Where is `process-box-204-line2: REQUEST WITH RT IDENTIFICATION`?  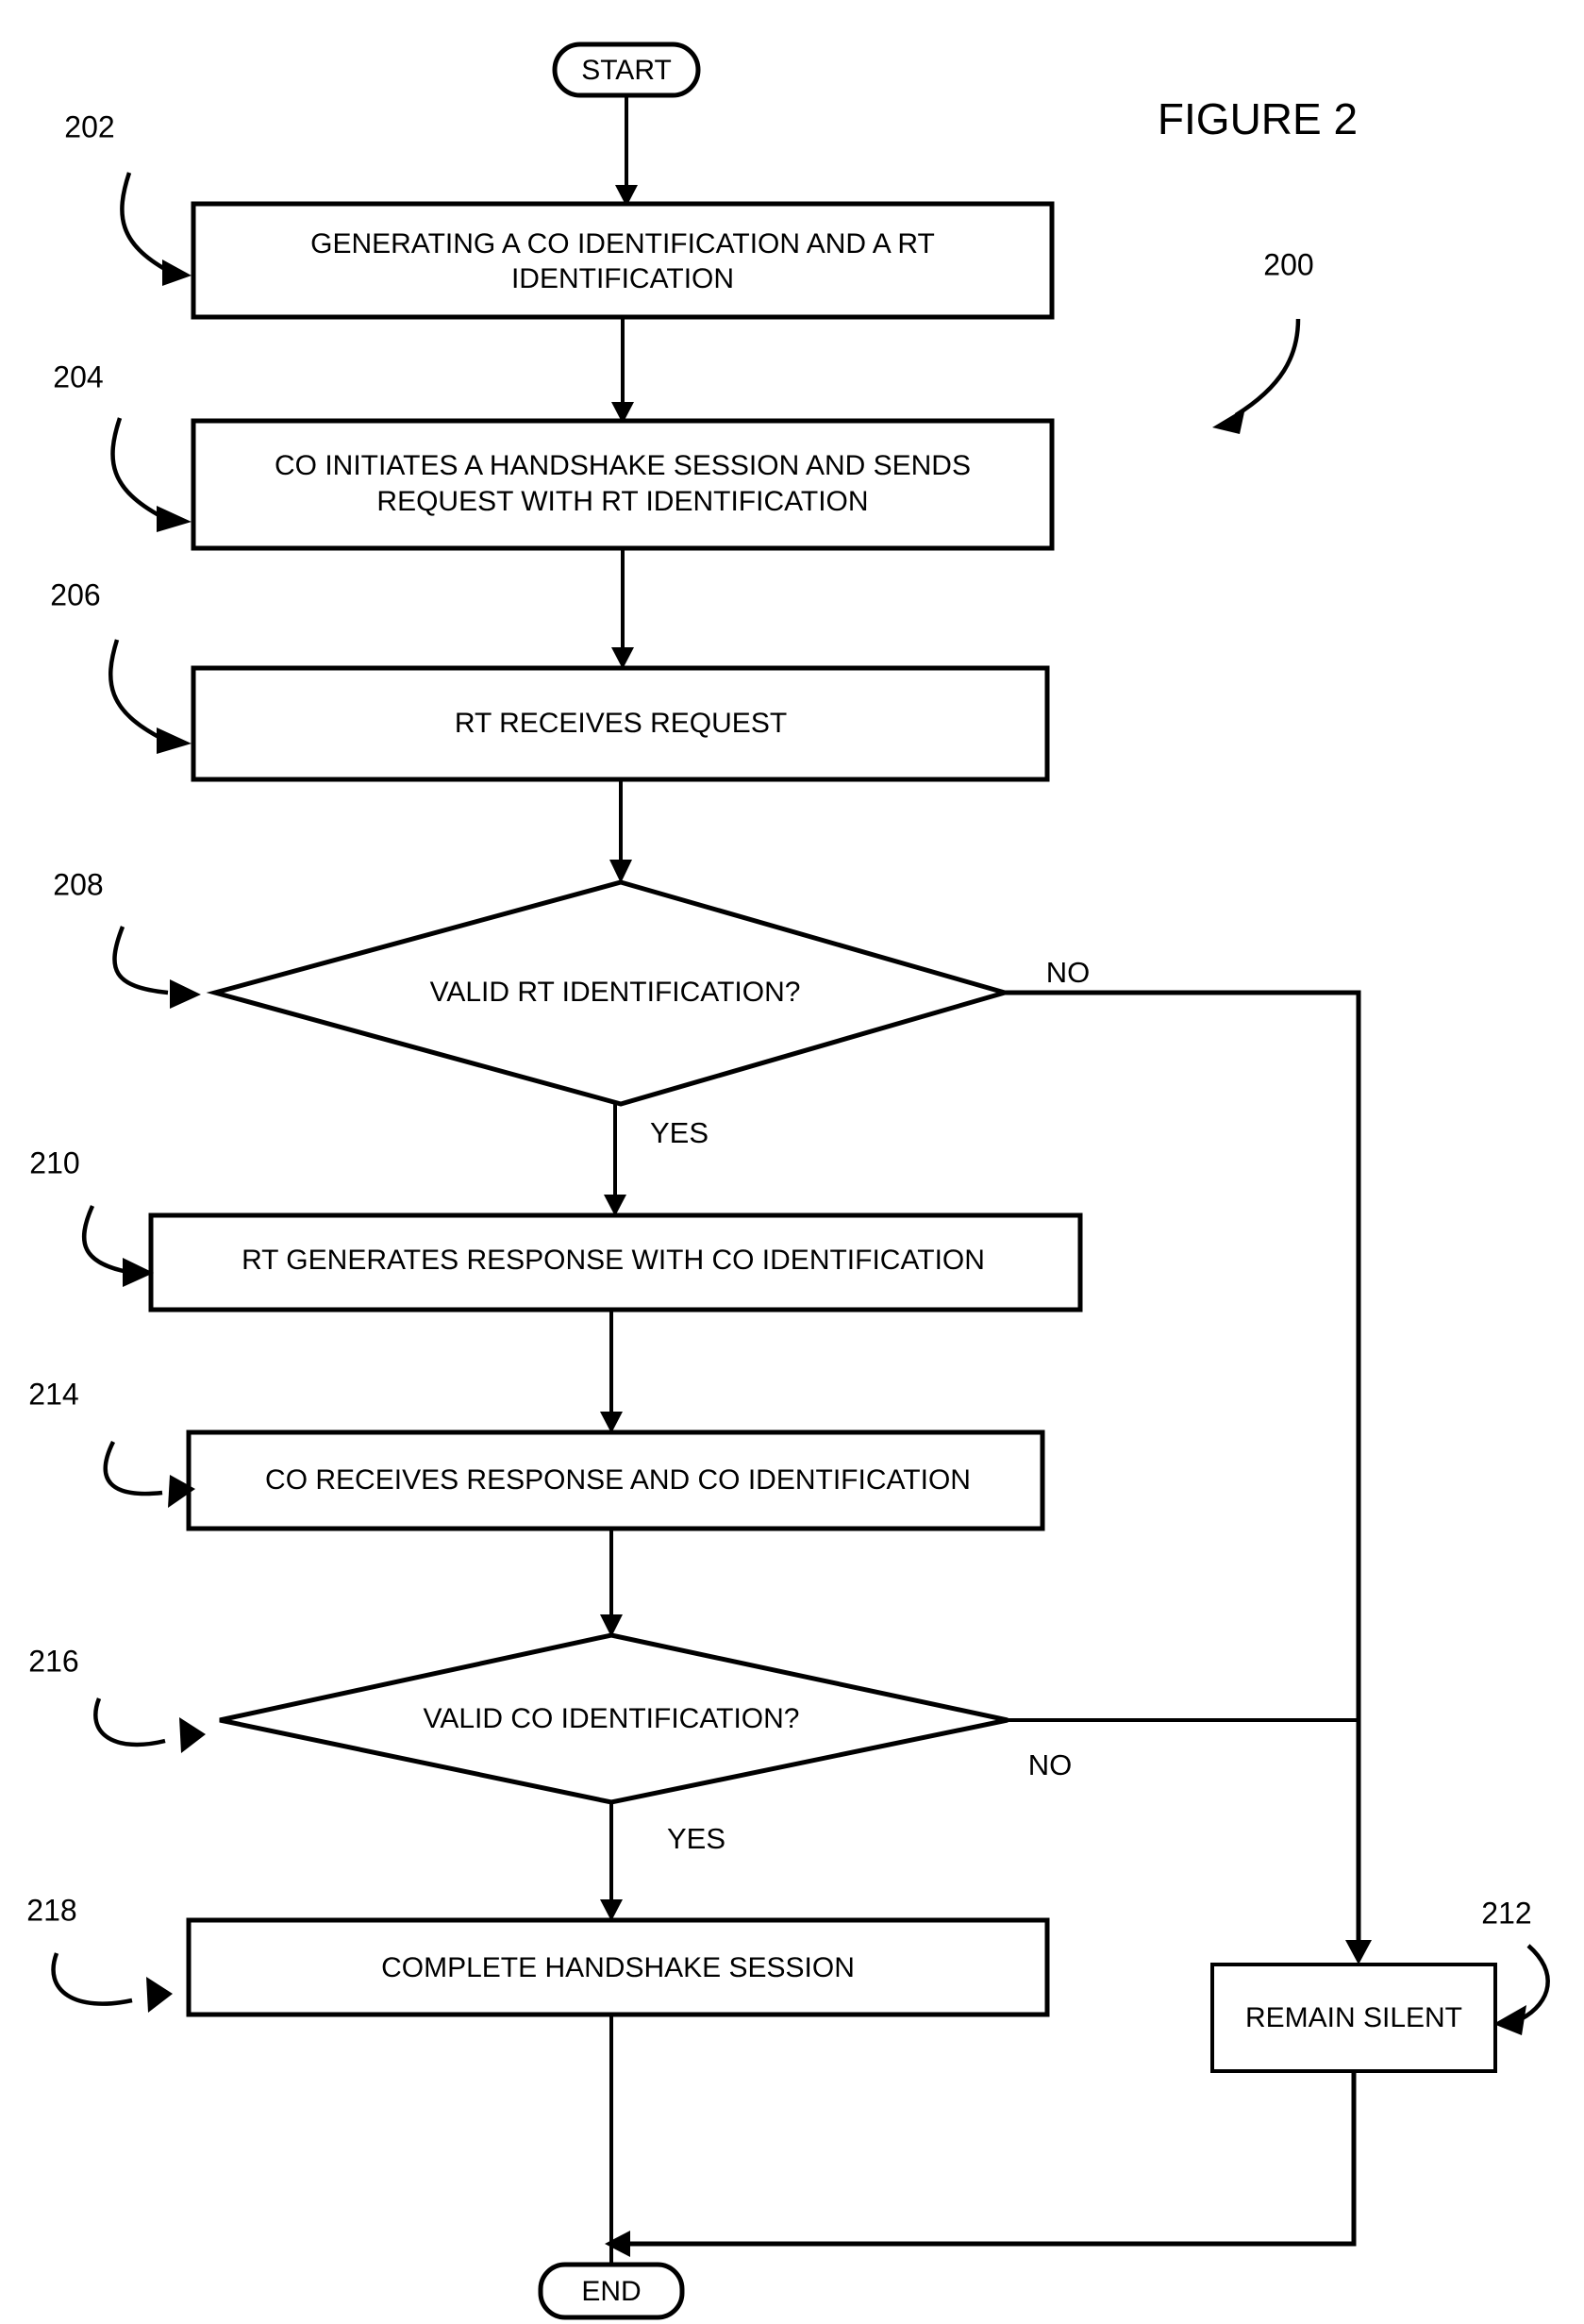 process-box-204-line2: REQUEST WITH RT IDENTIFICATION is located at coordinates (622, 501).